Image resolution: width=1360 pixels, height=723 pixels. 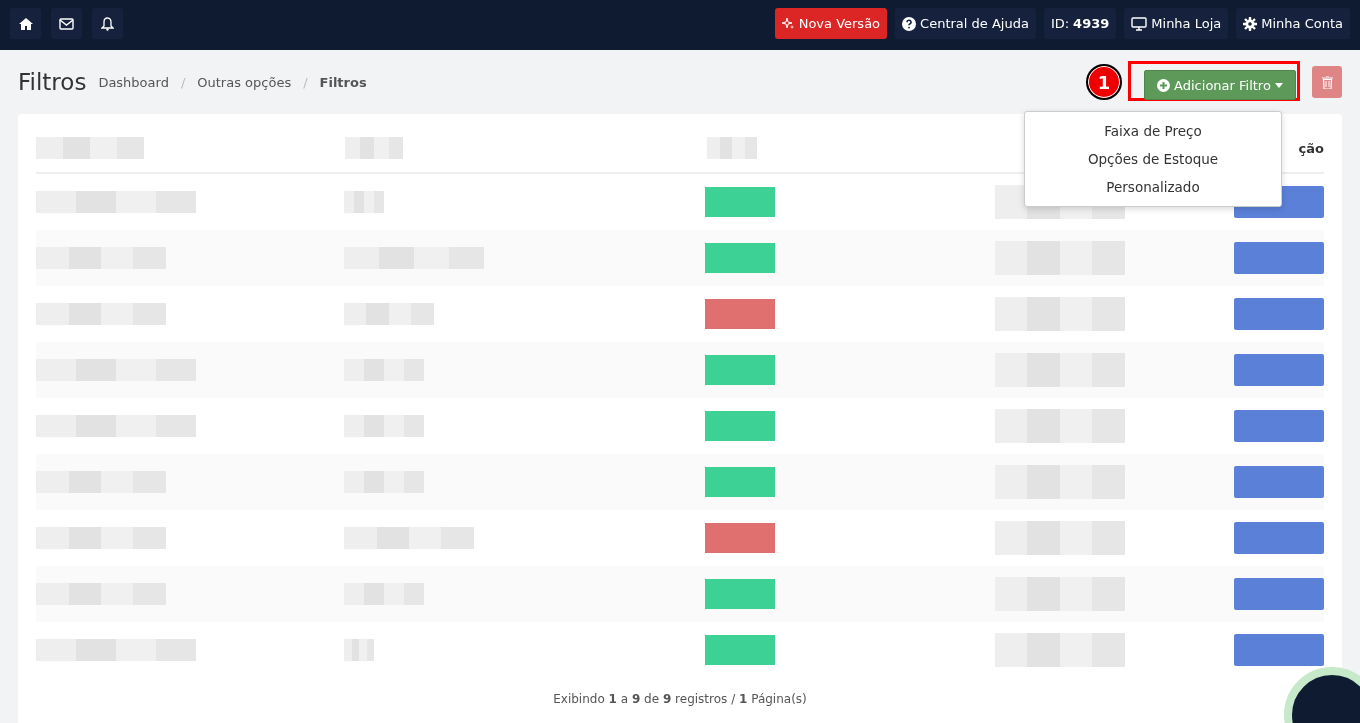 I want to click on menu-item: Personalizado, so click(x=1153, y=187).